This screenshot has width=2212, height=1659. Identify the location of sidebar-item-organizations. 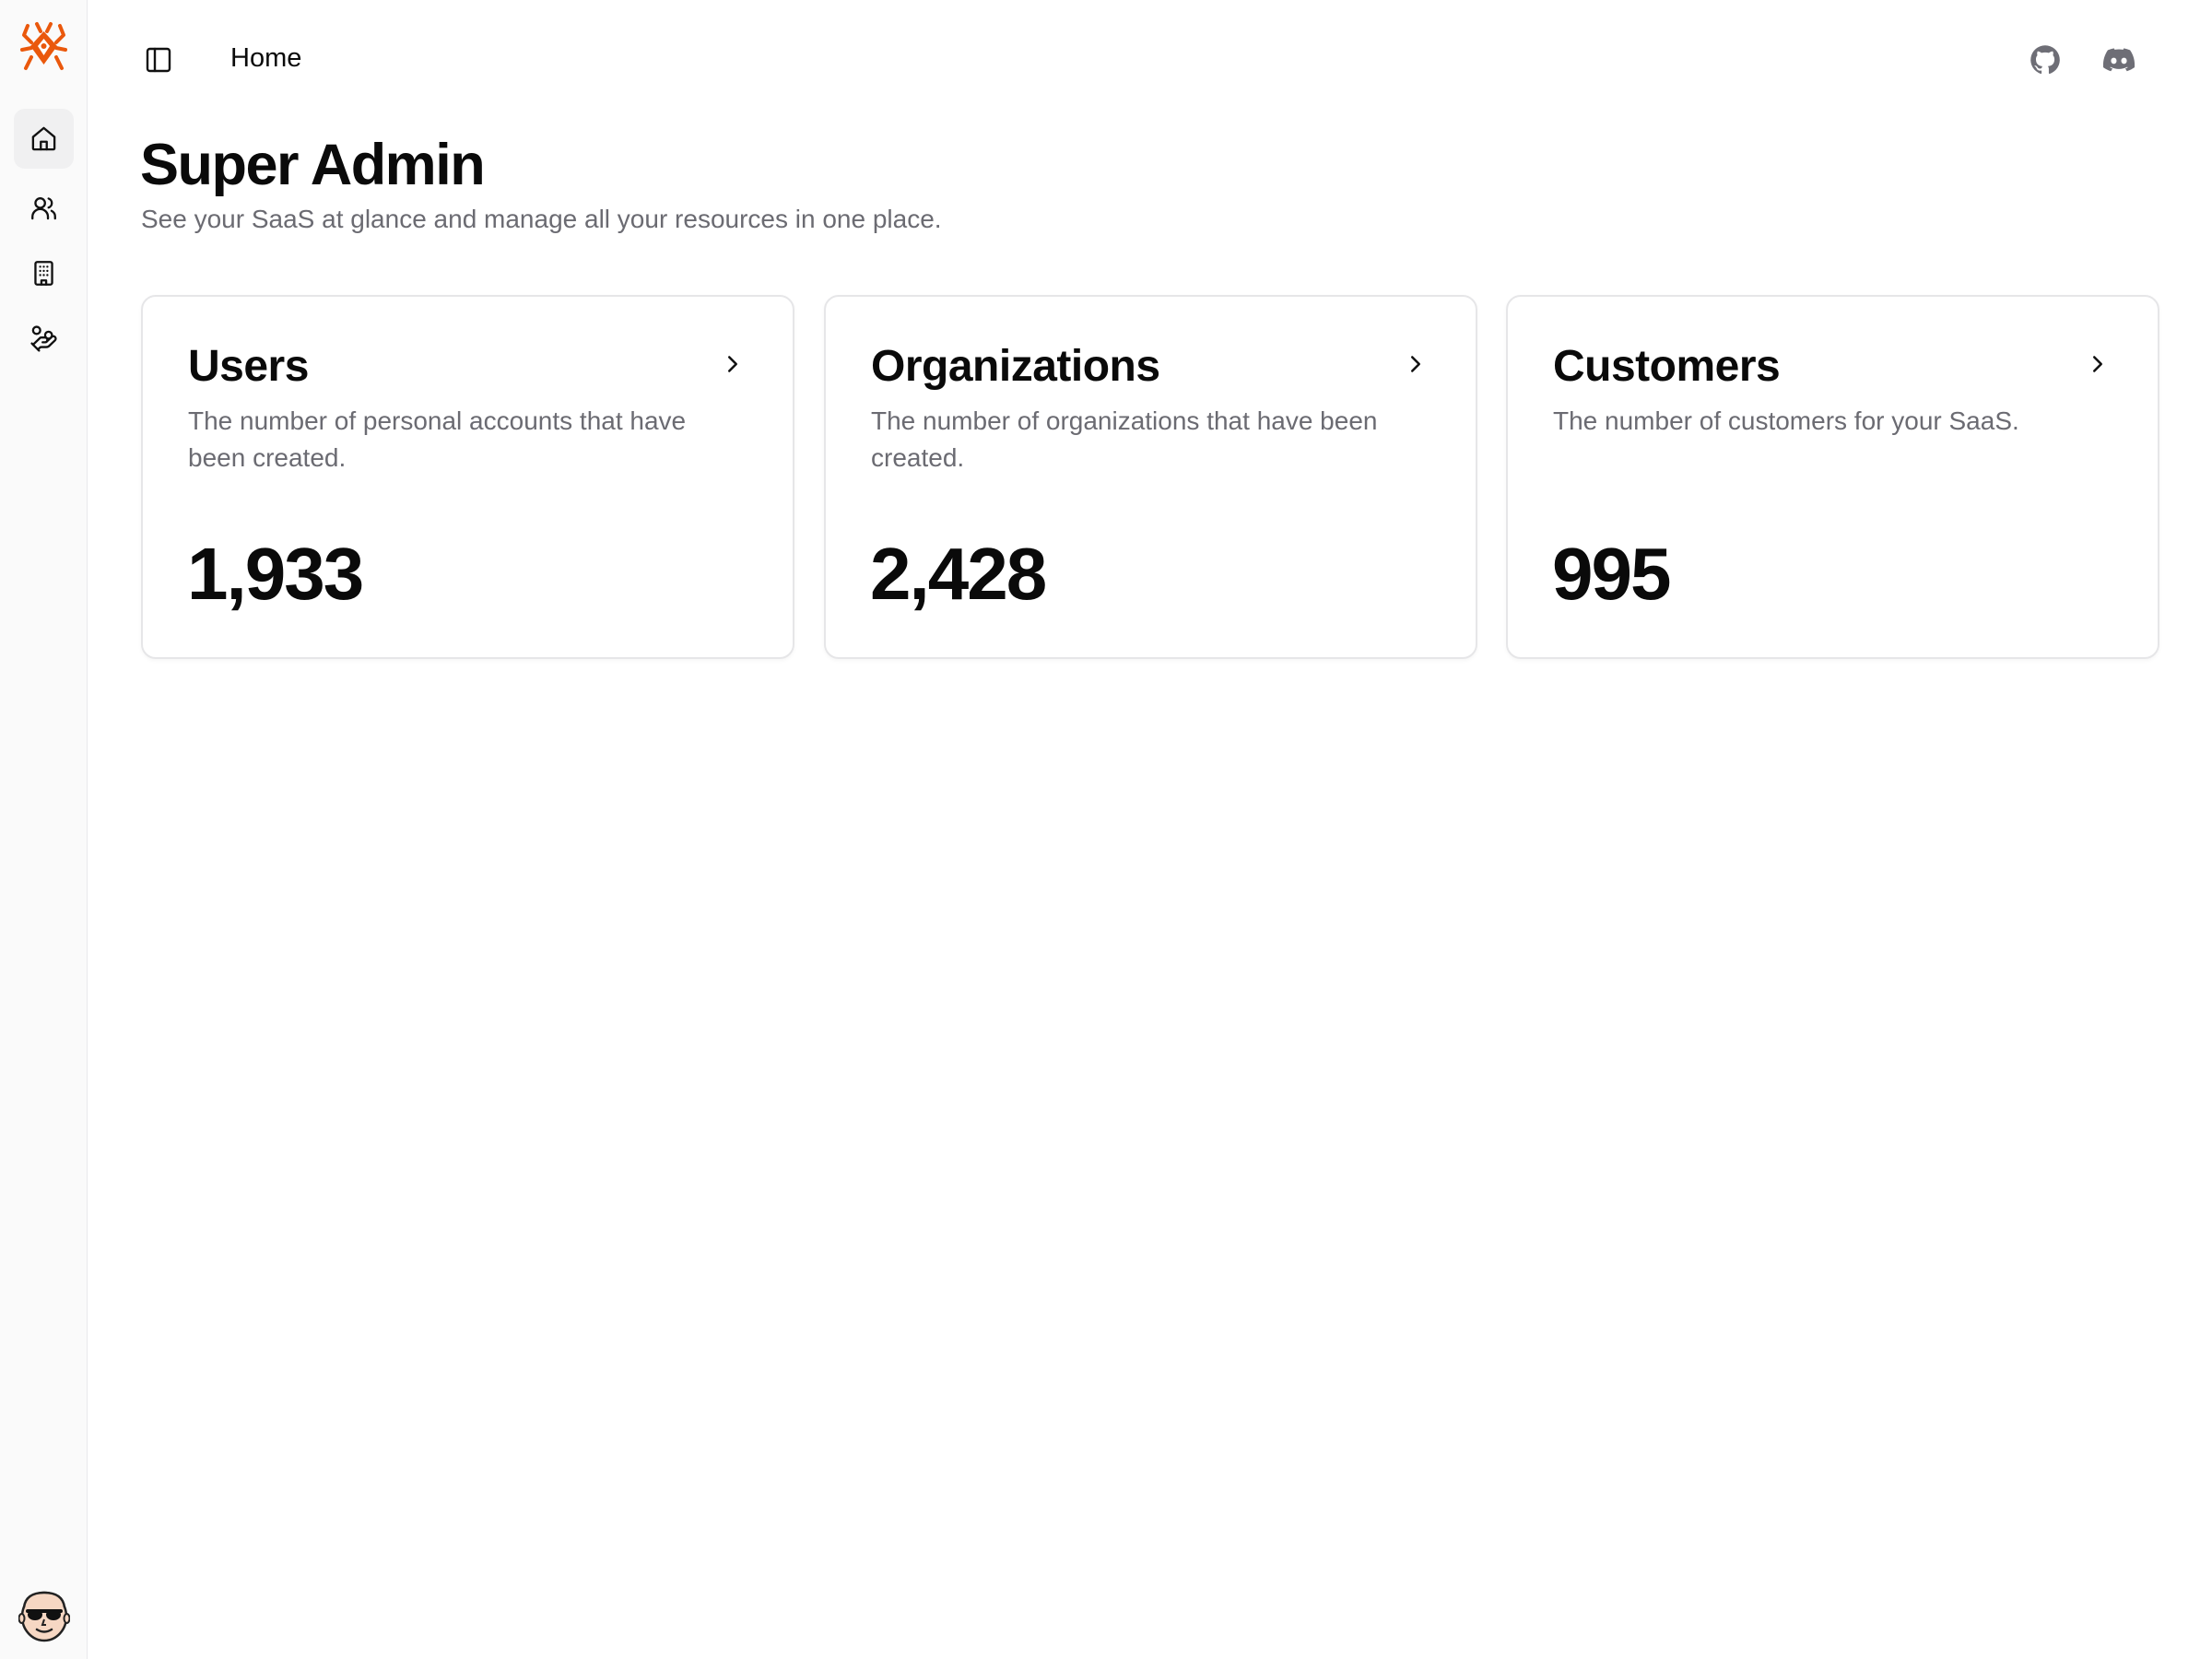
(44, 273).